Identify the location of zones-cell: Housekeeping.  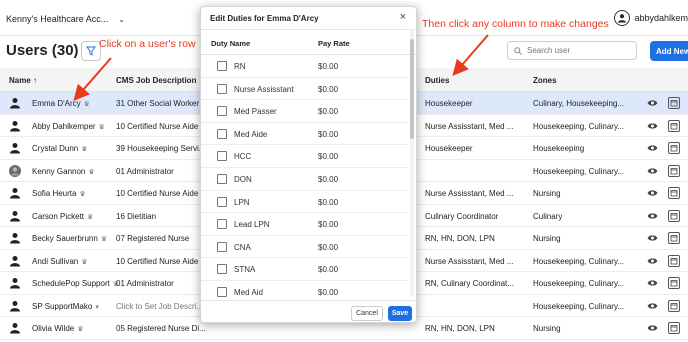
(558, 148).